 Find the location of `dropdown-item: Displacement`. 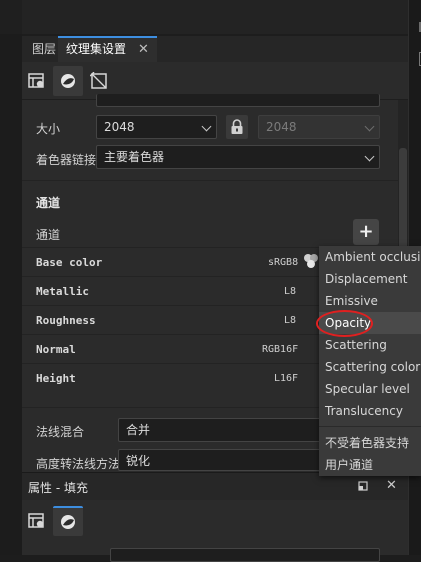

dropdown-item: Displacement is located at coordinates (370, 279).